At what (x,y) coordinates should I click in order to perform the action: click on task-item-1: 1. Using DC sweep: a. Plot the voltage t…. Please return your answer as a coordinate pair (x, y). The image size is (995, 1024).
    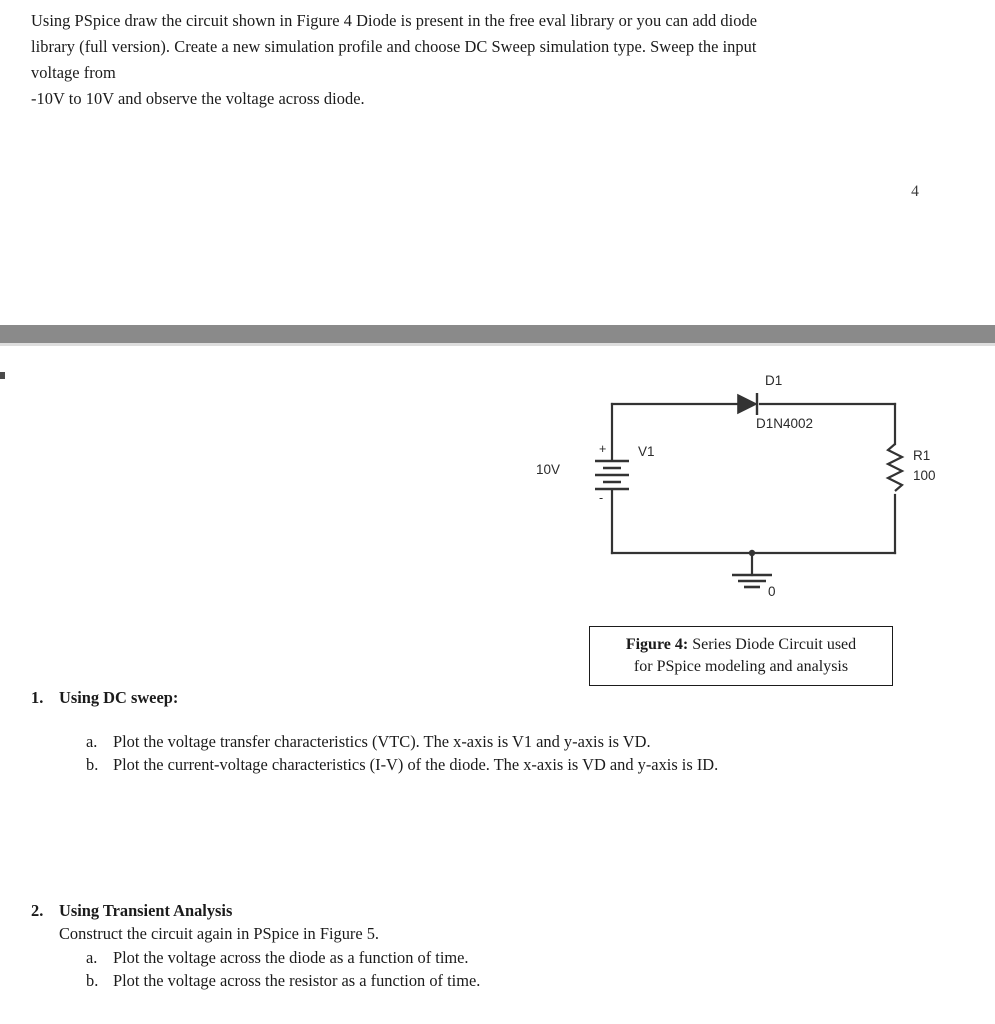
    Looking at the image, I should click on (471, 740).